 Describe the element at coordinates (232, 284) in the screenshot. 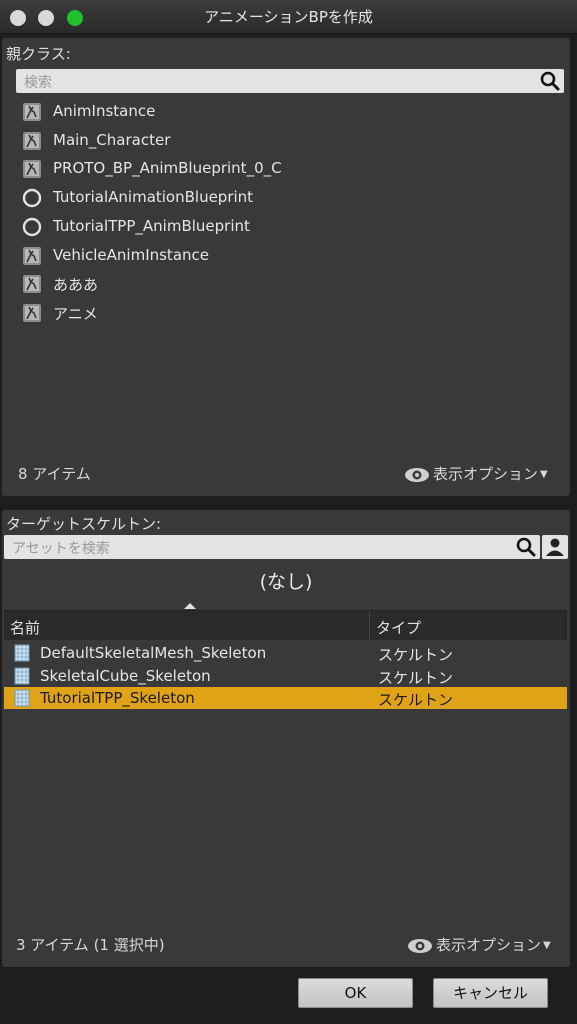

I see `parent-class-item: あああ` at that location.